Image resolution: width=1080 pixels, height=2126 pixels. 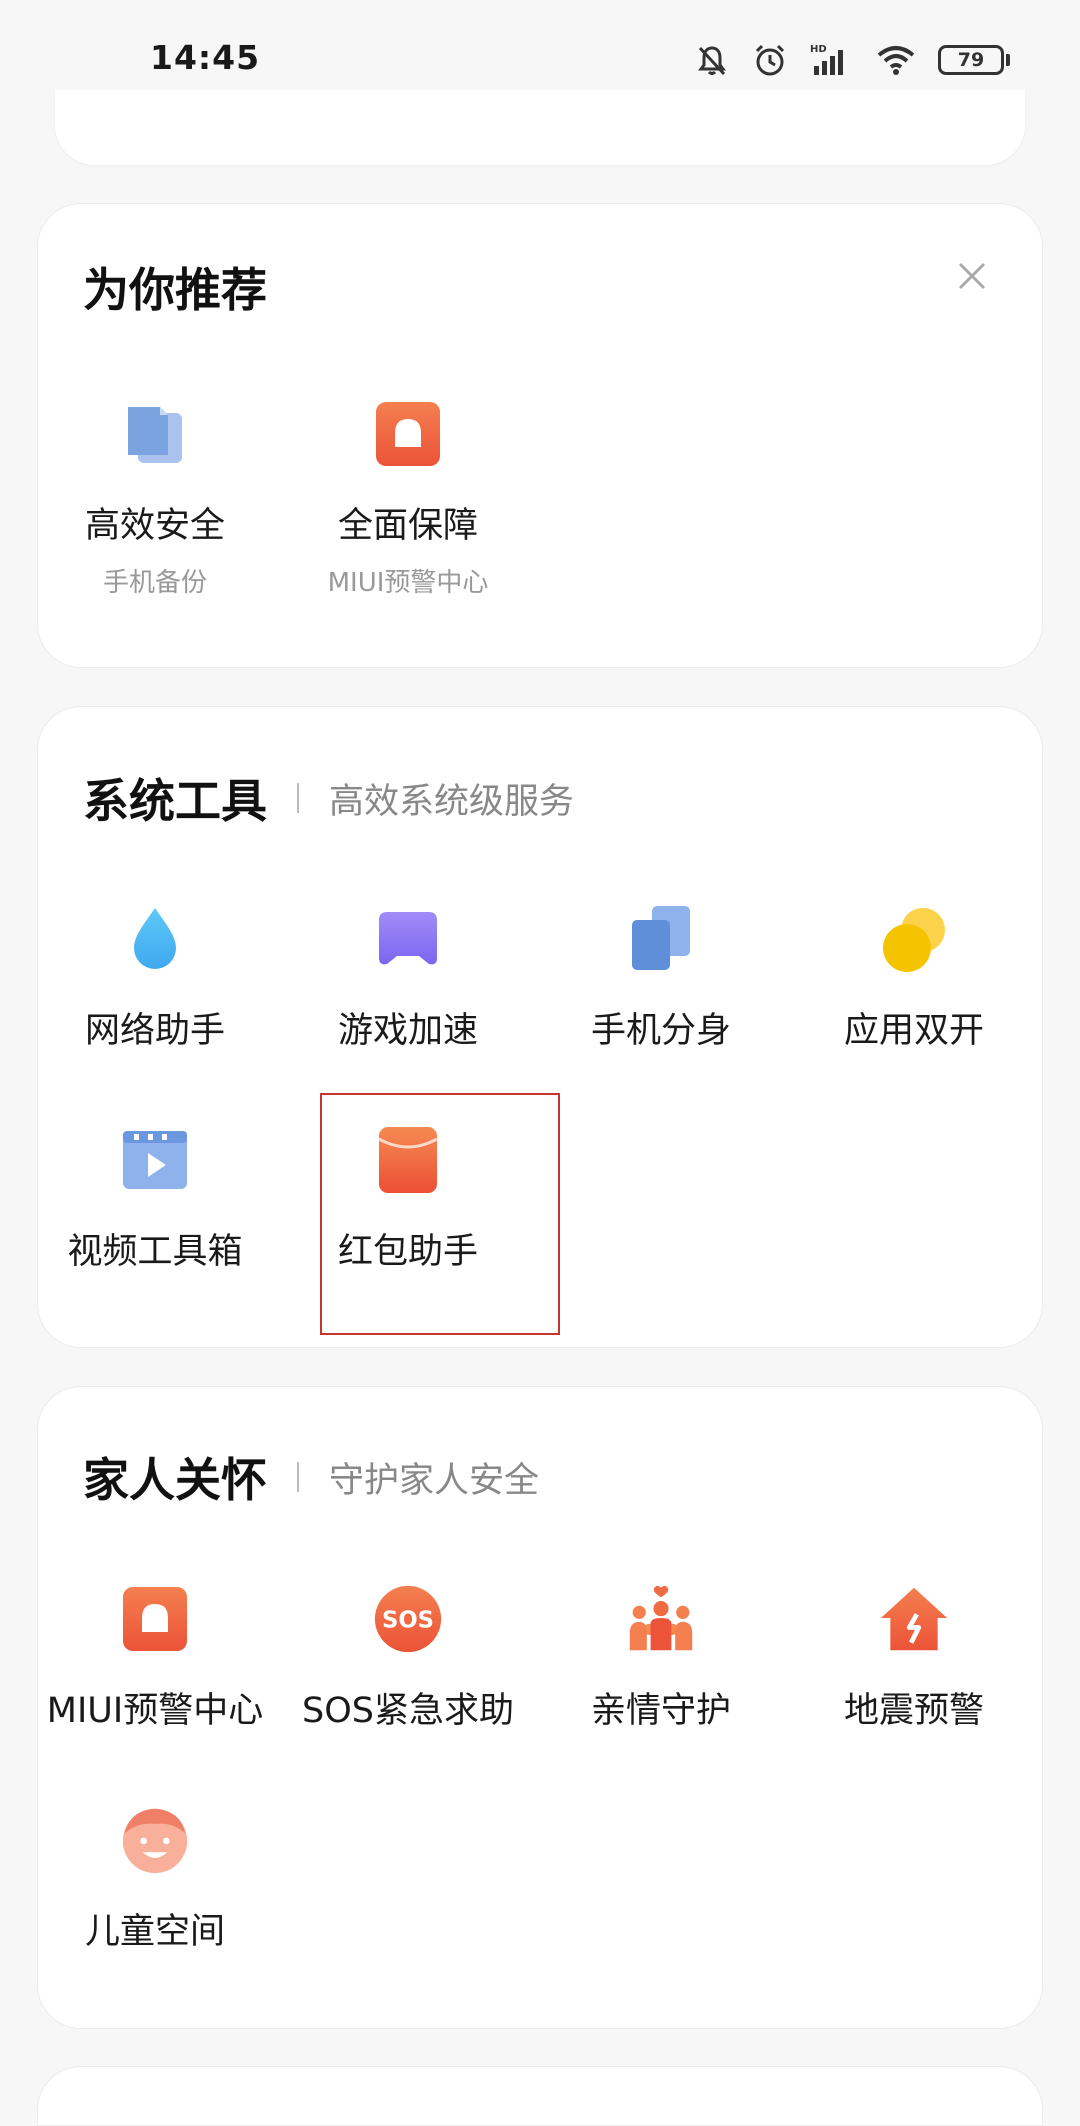 I want to click on phone-clone-icon, so click(x=661, y=939).